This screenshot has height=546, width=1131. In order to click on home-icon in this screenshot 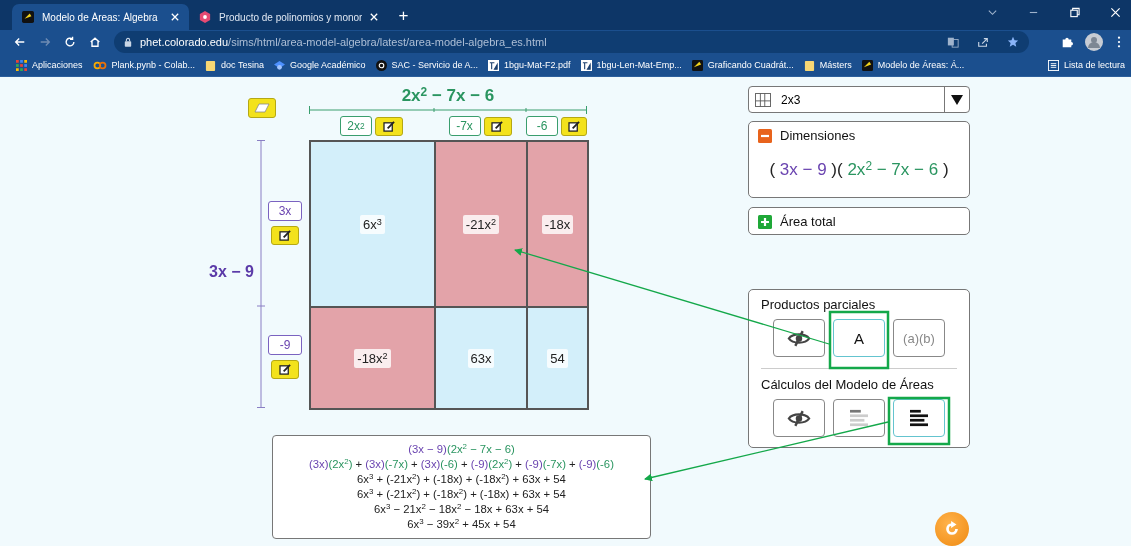, I will do `click(95, 42)`.